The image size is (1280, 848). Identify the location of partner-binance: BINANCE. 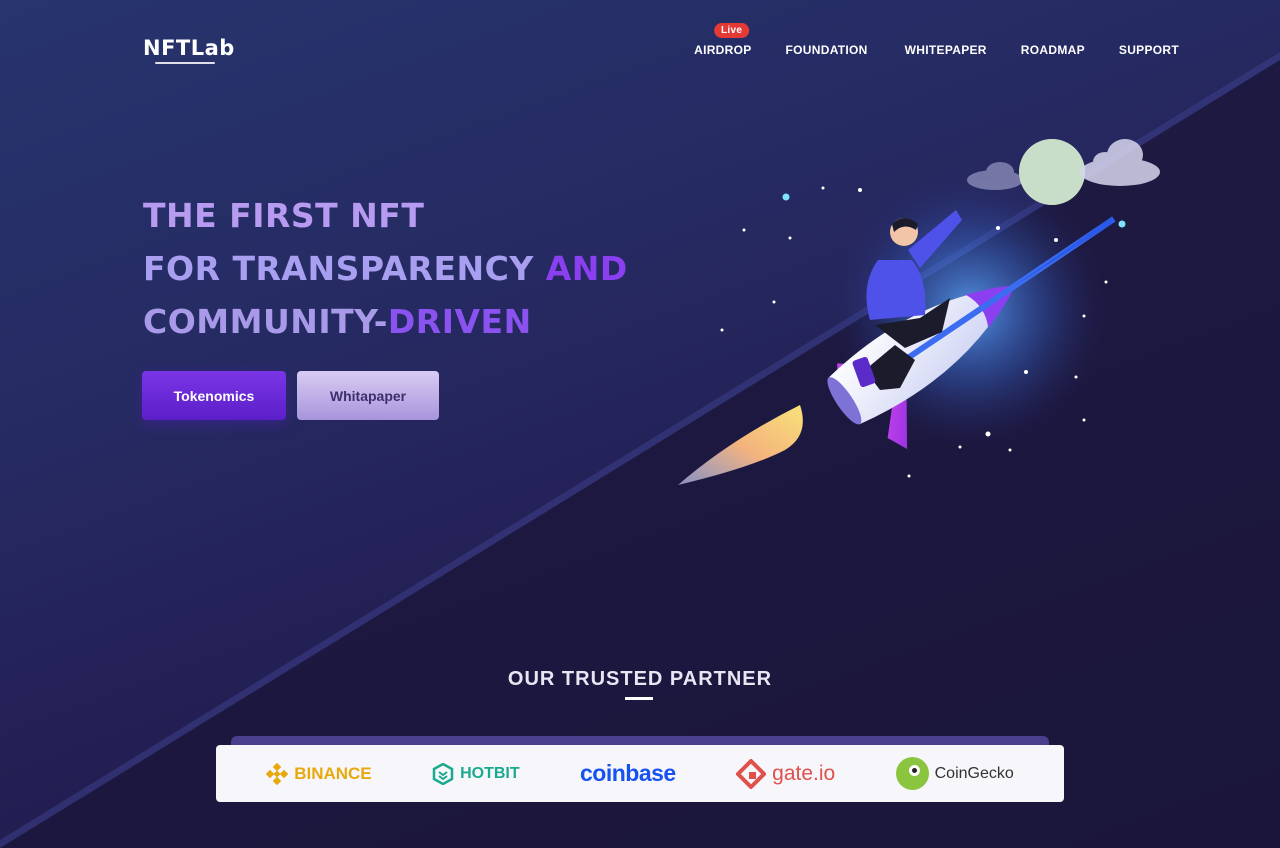
(319, 773).